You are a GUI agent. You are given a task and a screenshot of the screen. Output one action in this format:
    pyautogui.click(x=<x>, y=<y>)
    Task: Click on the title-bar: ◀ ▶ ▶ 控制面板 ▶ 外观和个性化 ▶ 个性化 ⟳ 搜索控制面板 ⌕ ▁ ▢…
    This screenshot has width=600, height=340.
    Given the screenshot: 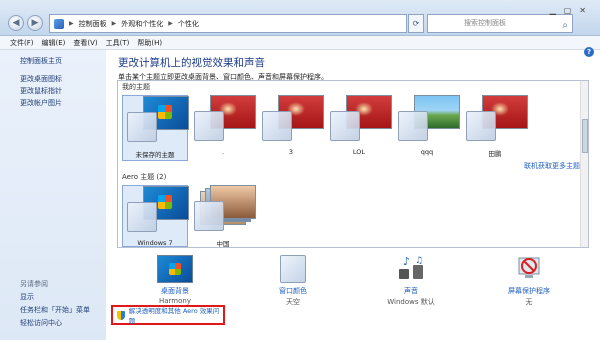 What is the action you would take?
    pyautogui.click(x=300, y=18)
    